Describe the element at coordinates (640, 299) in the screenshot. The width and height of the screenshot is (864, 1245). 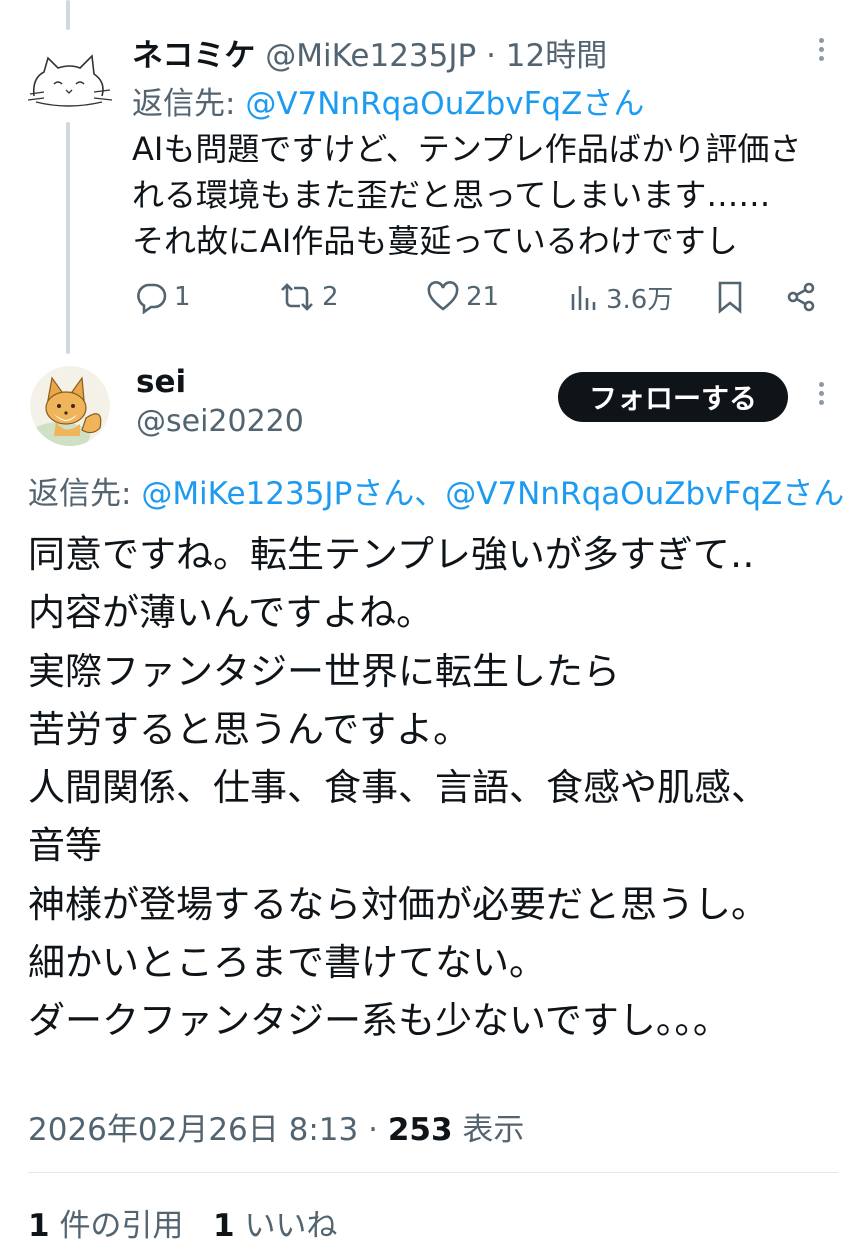
I see `views-count: 3.6万` at that location.